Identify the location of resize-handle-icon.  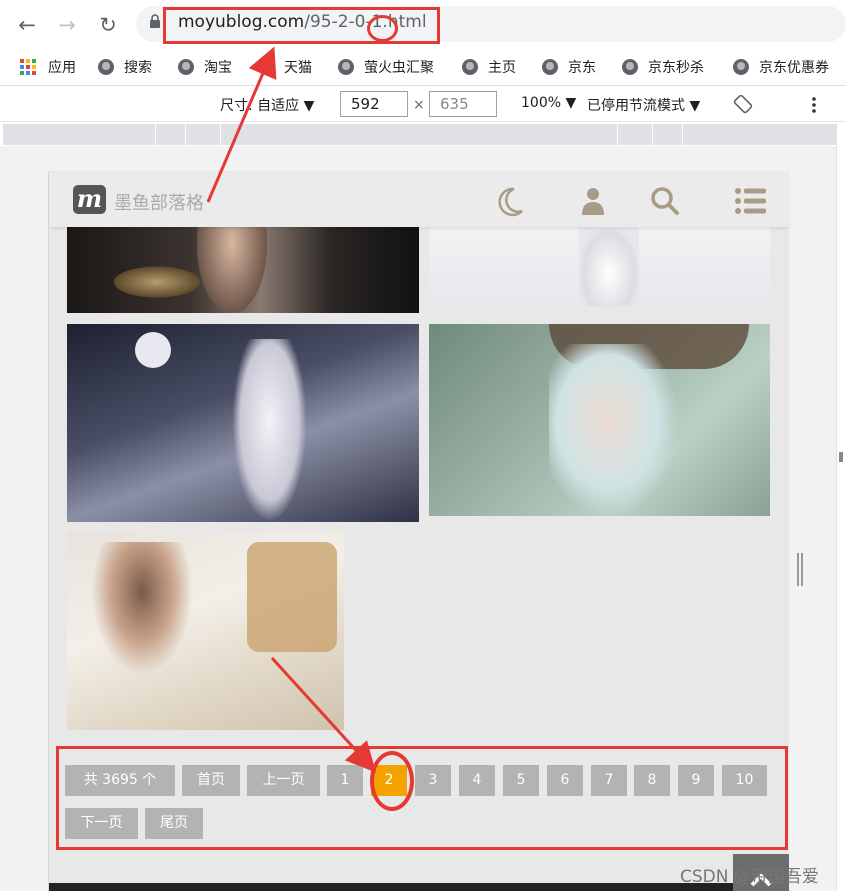
(841, 457).